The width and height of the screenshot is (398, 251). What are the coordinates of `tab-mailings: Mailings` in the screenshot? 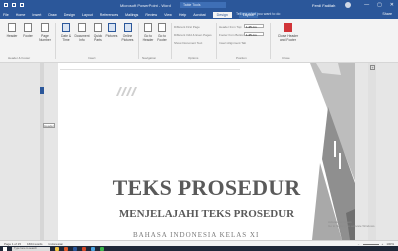 It's located at (131, 15).